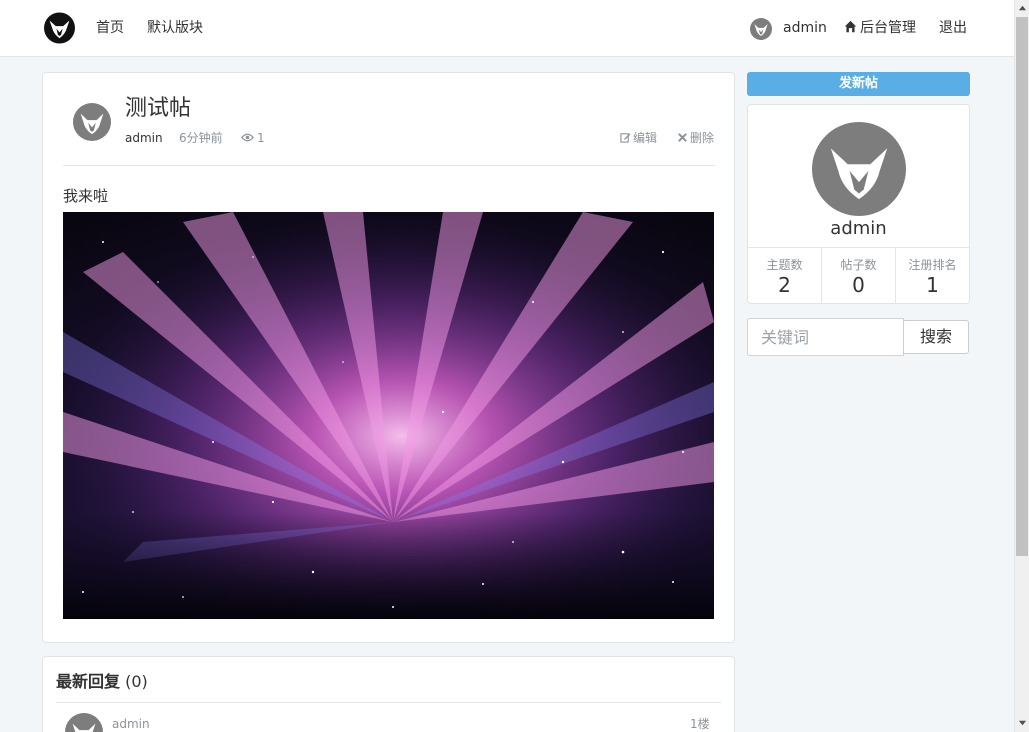 The height and width of the screenshot is (732, 1029). I want to click on nav-link-logout: 退出, so click(953, 28).